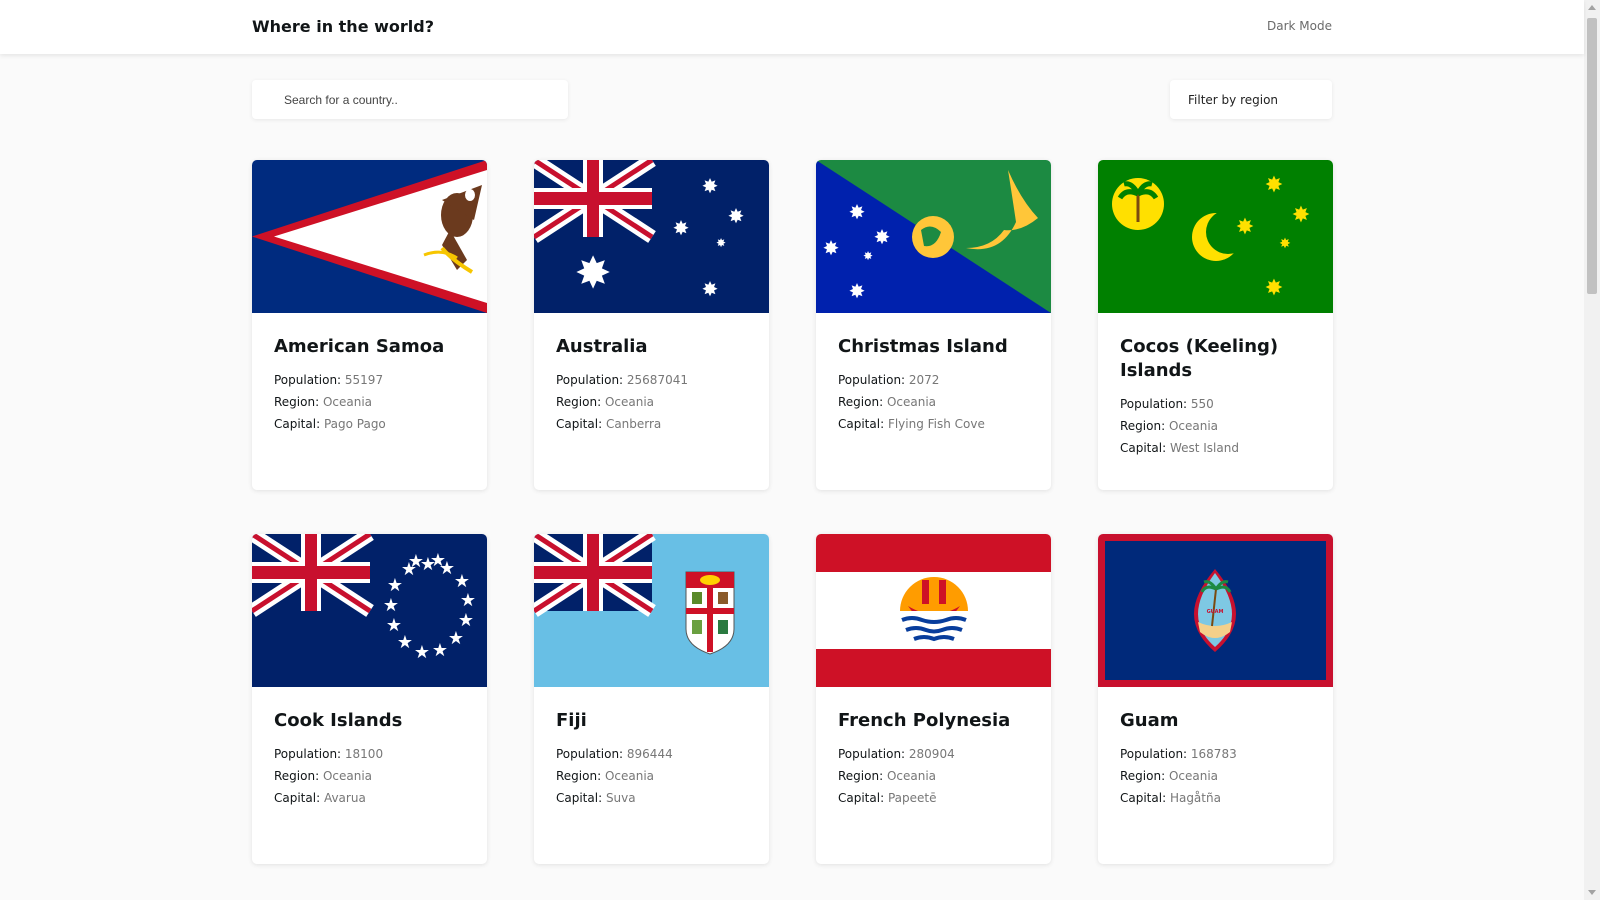  Describe the element at coordinates (651, 610) in the screenshot. I see `fiji-flag-icon` at that location.